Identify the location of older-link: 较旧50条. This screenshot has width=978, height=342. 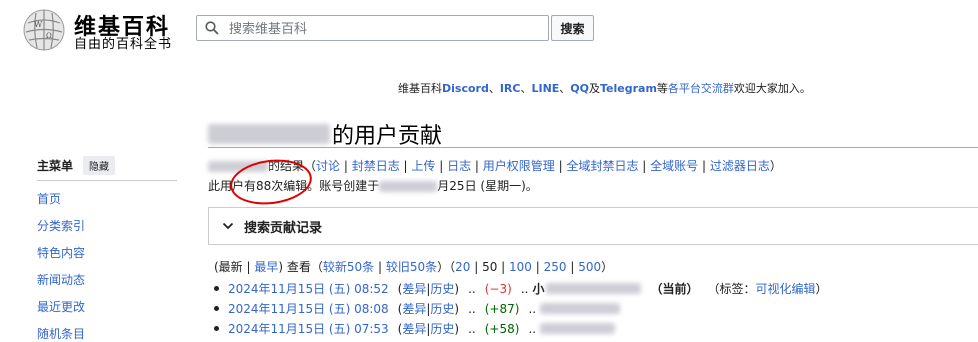
(411, 267).